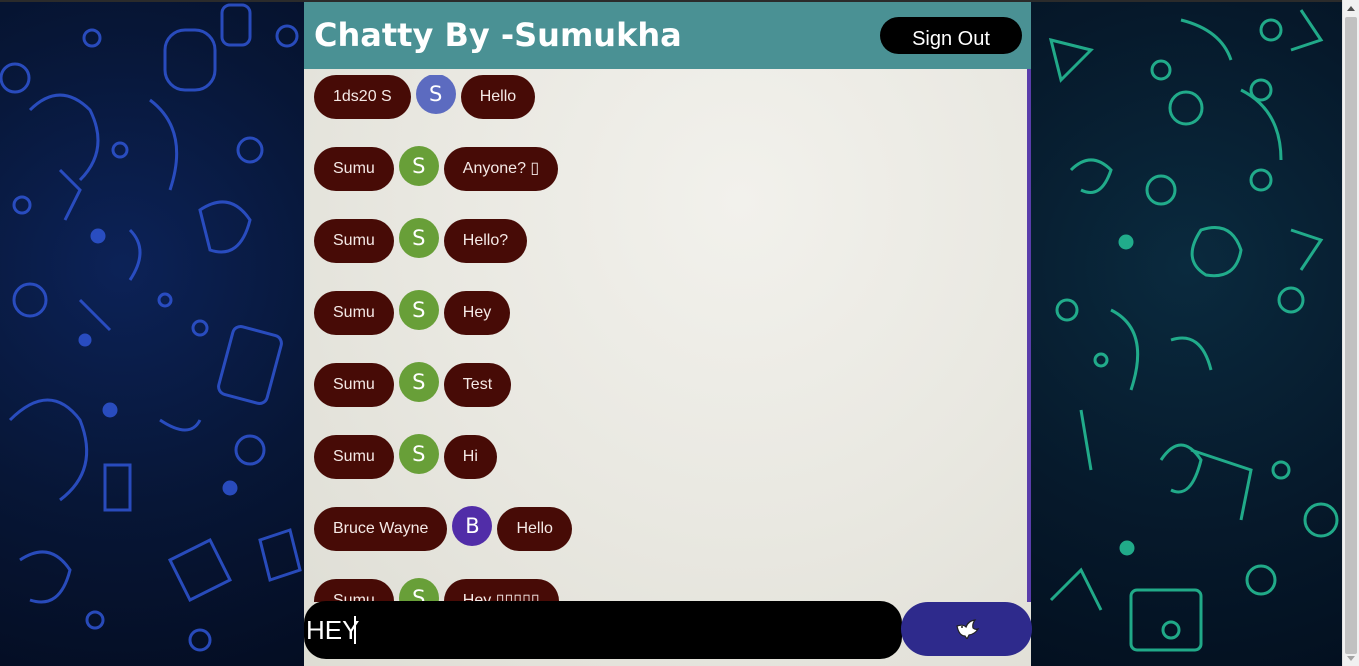 Image resolution: width=1359 pixels, height=666 pixels. I want to click on send-button, so click(966, 629).